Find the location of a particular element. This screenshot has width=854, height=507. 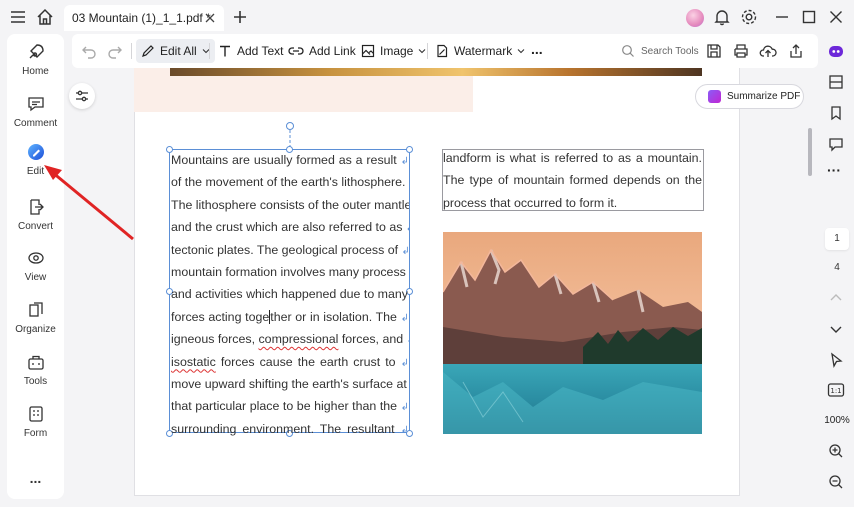

current-page-number: 1 is located at coordinates (837, 239).